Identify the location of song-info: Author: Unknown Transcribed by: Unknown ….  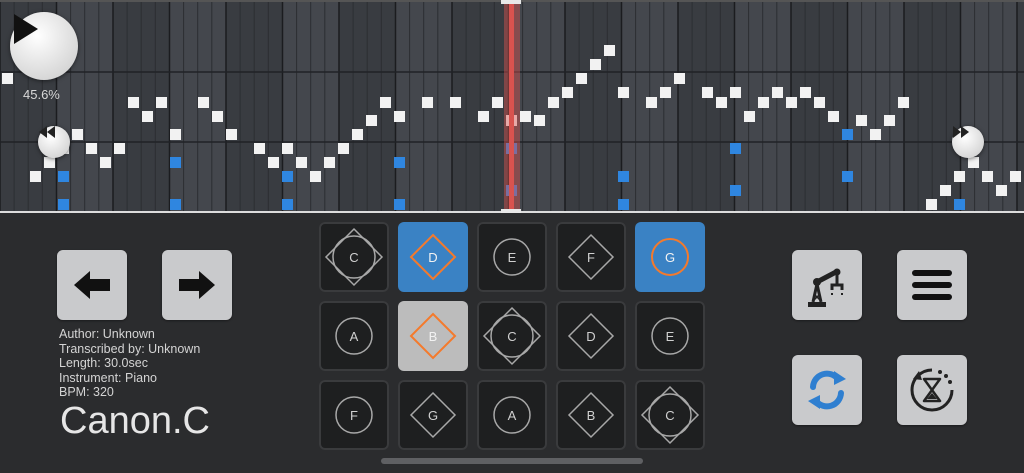
(129, 363).